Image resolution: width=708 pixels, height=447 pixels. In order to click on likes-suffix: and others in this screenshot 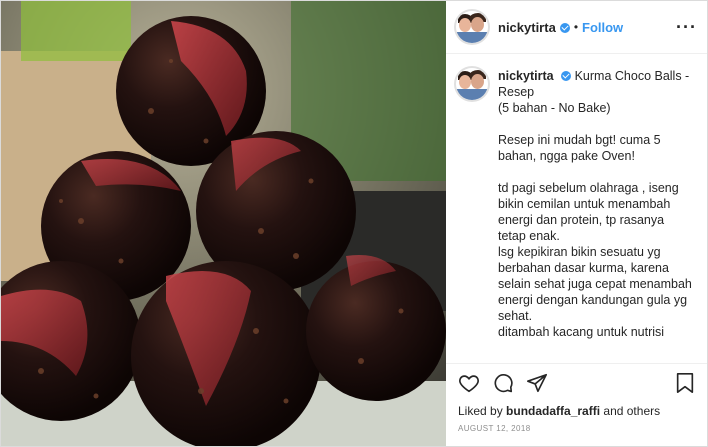, I will do `click(631, 411)`.